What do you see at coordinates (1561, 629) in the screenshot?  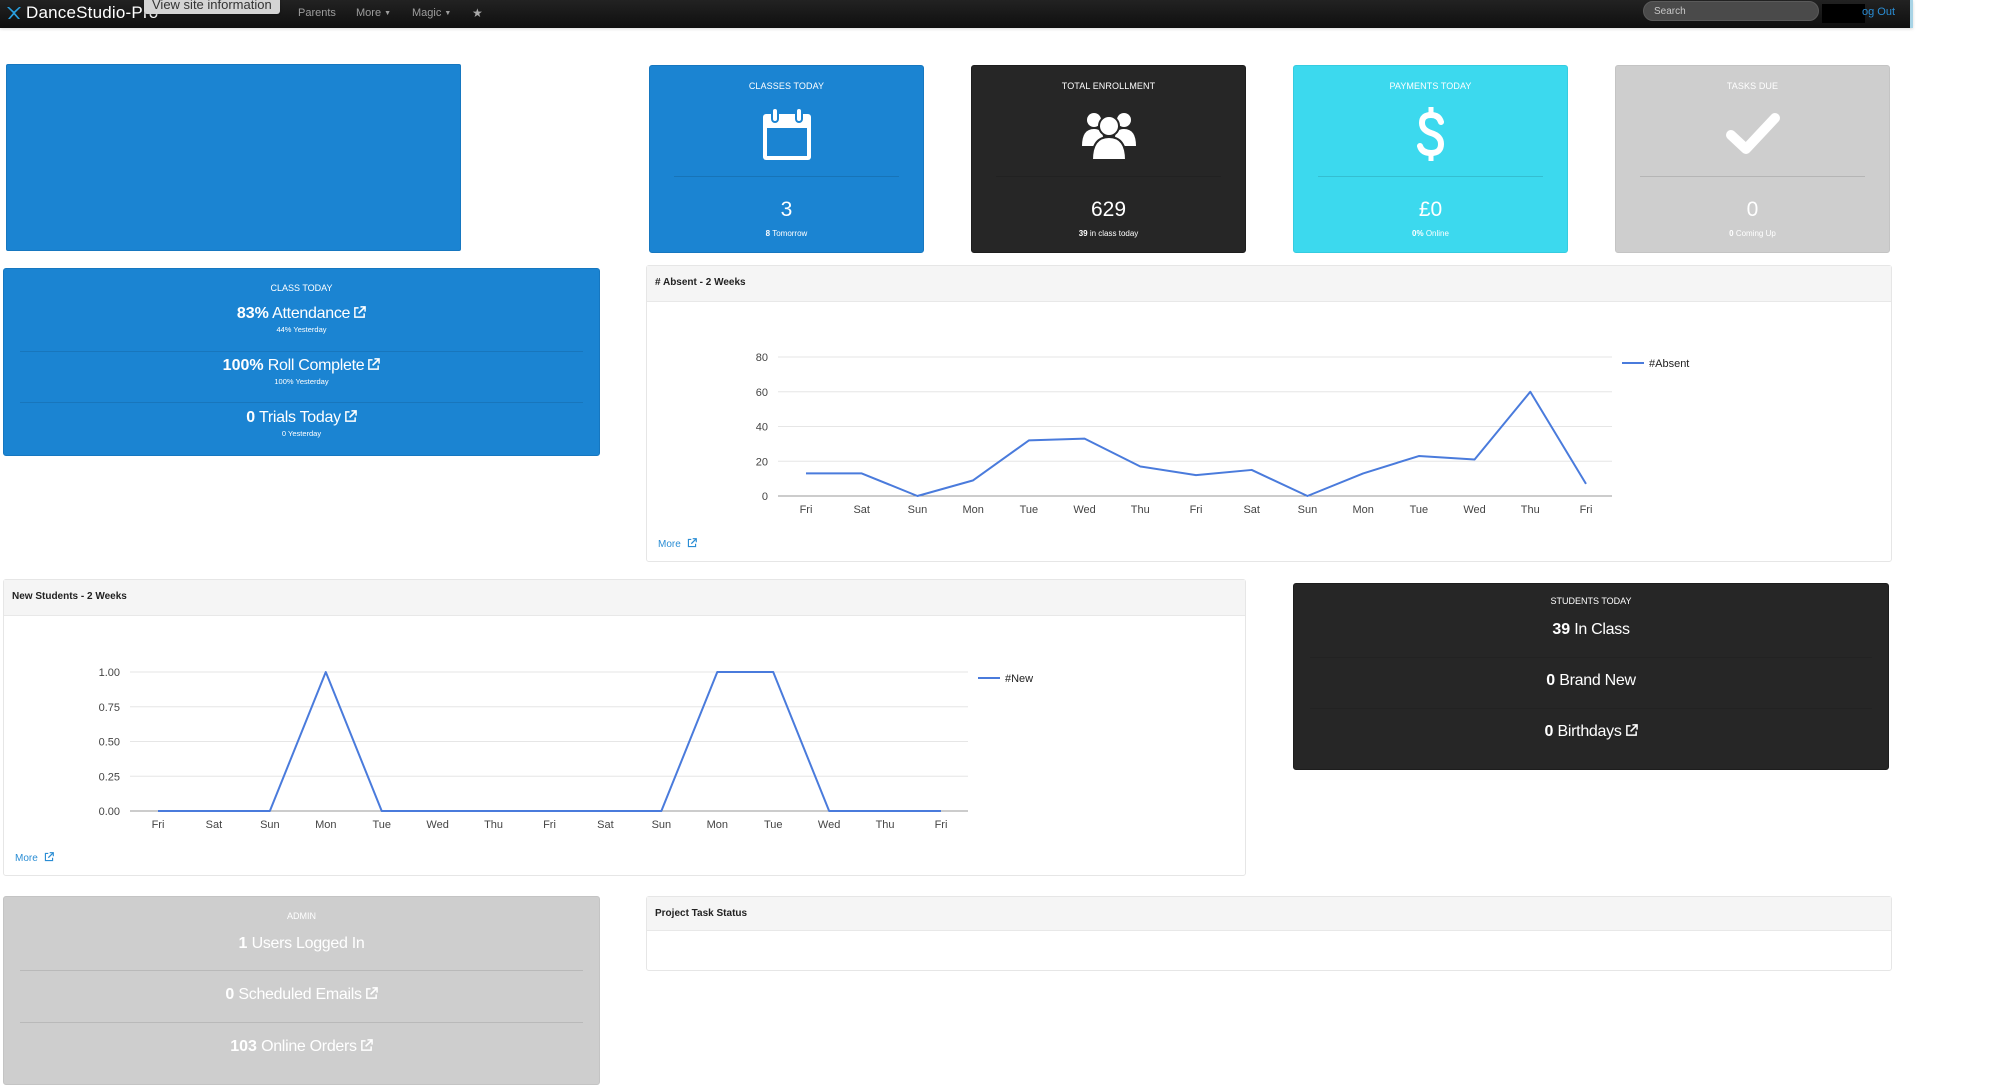 I see `row-value: 39` at bounding box center [1561, 629].